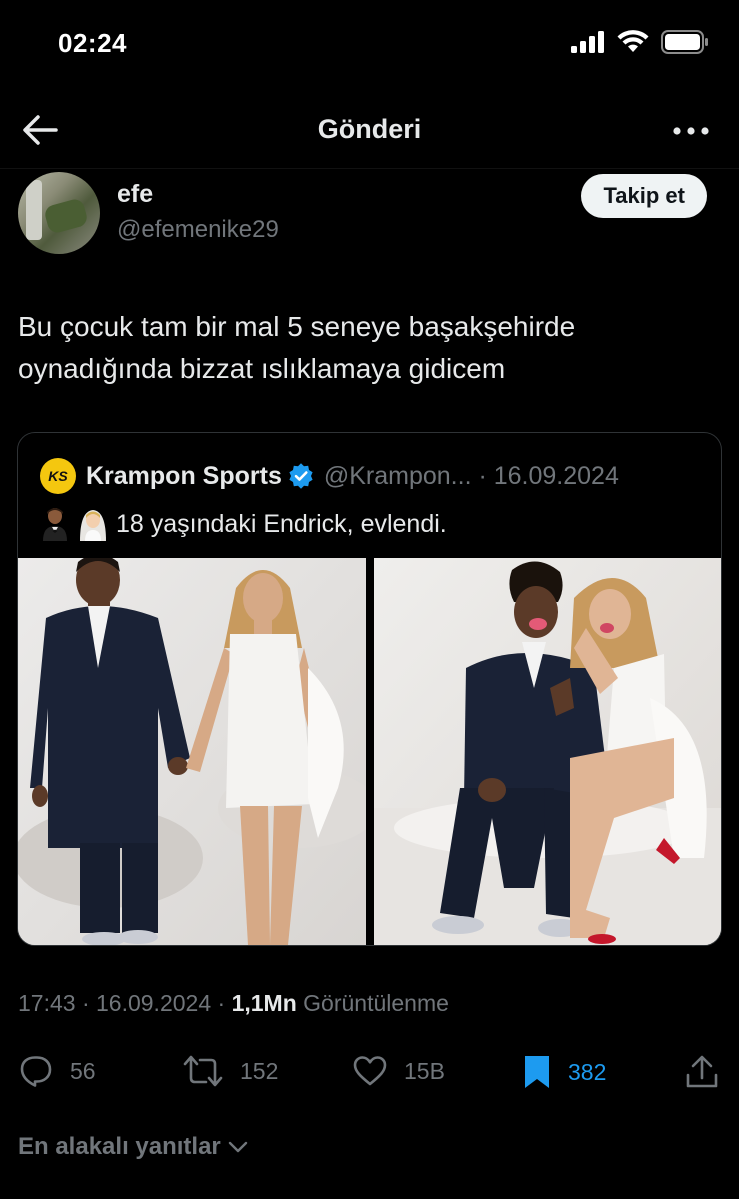  I want to click on battery-icon, so click(684, 42).